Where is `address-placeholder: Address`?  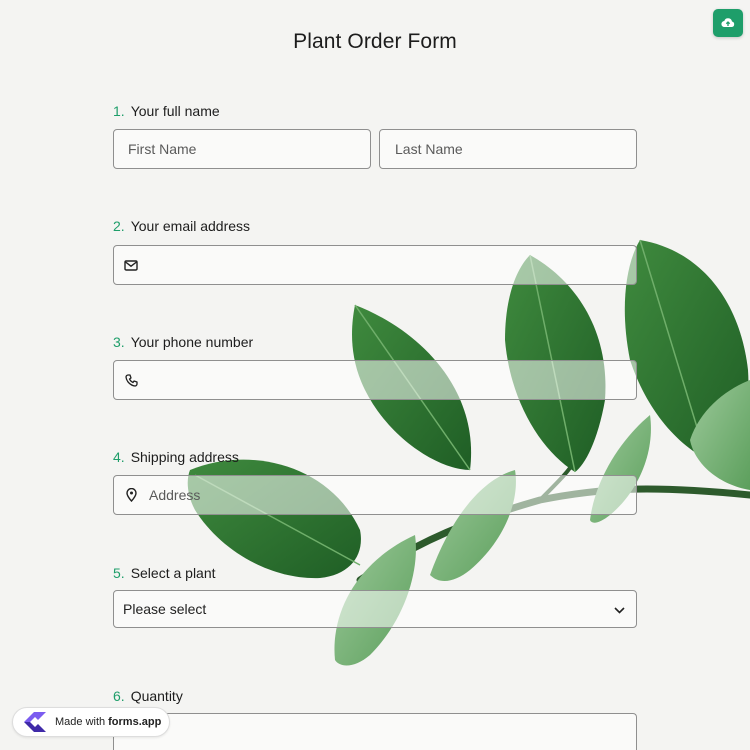
address-placeholder: Address is located at coordinates (175, 495).